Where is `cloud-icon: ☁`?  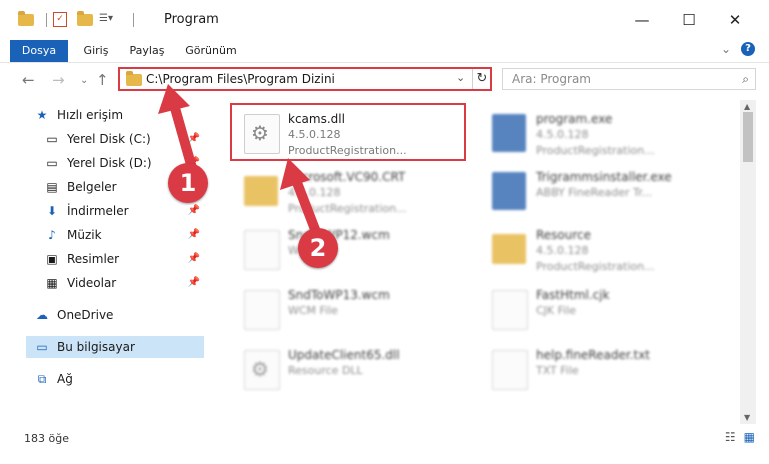
cloud-icon: ☁ is located at coordinates (42, 315).